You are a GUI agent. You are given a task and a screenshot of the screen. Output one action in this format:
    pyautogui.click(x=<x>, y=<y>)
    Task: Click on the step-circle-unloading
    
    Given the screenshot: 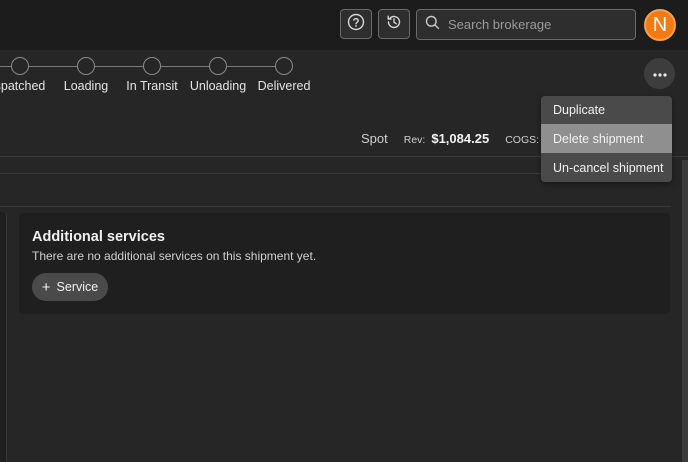 What is the action you would take?
    pyautogui.click(x=218, y=66)
    